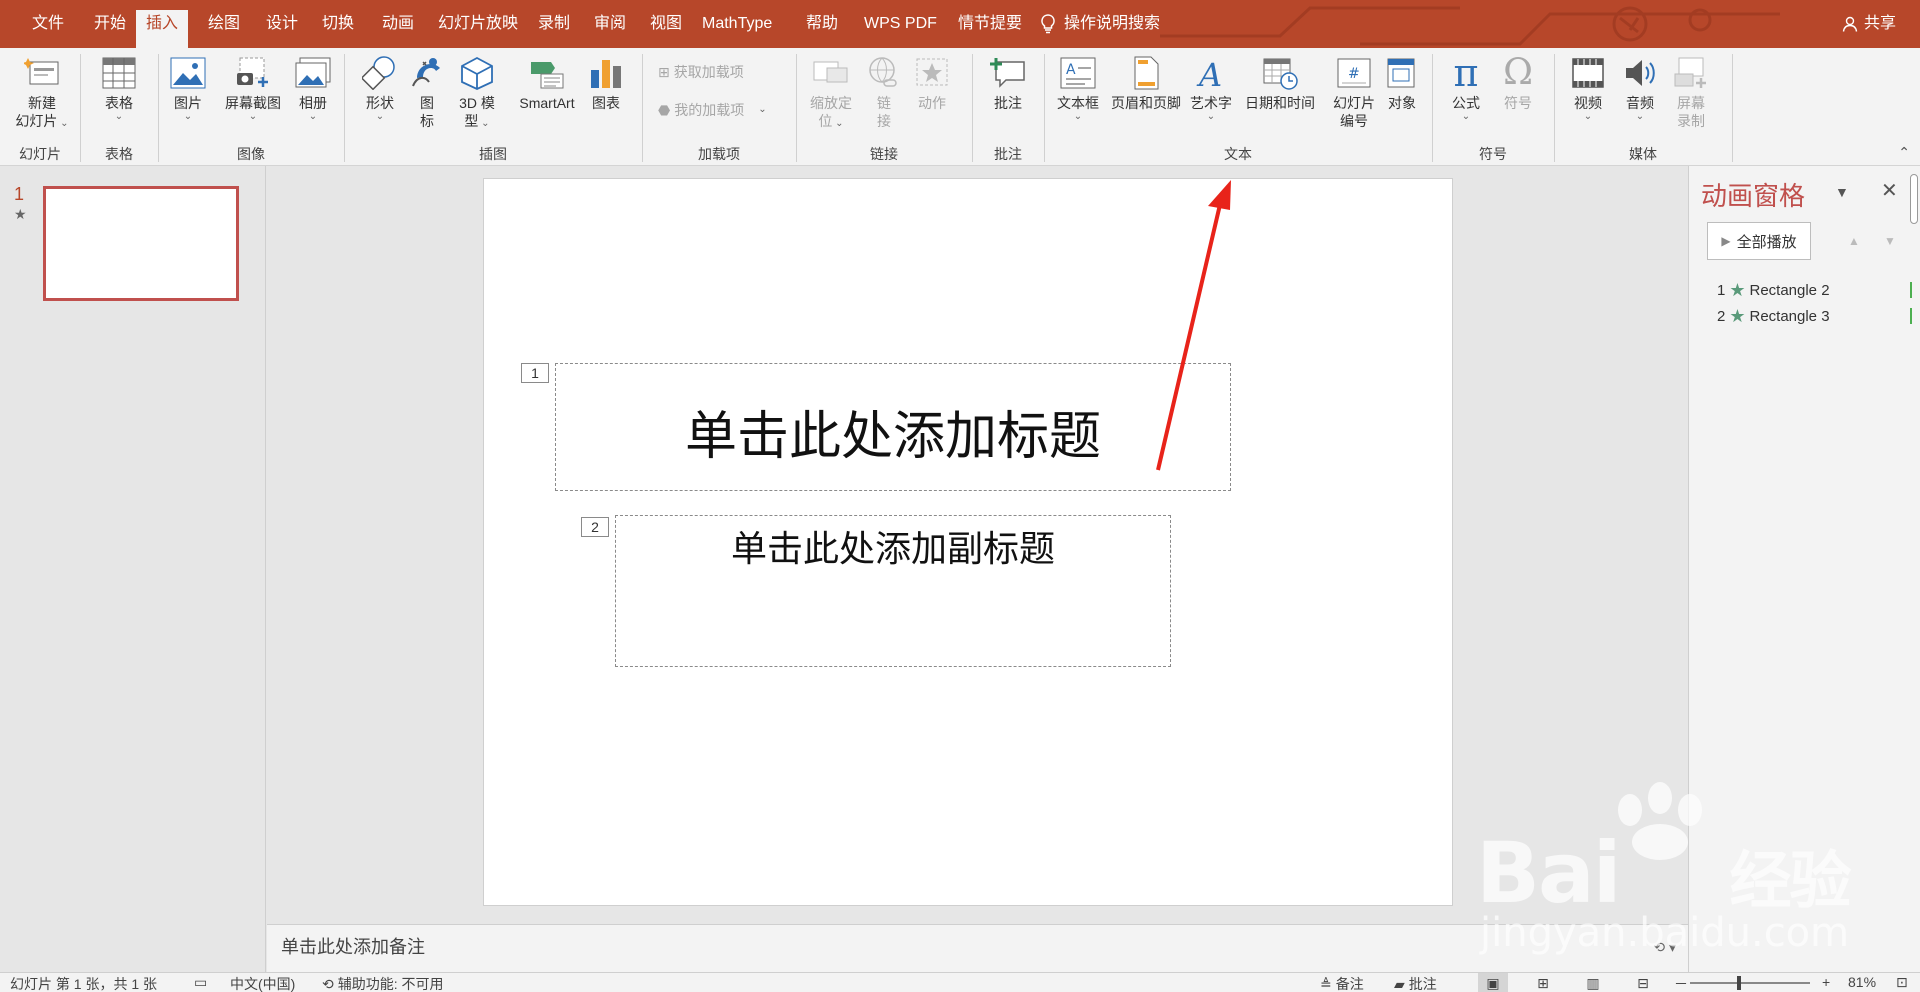 The image size is (1920, 992). I want to click on smartart-button: SmartArt, so click(547, 83).